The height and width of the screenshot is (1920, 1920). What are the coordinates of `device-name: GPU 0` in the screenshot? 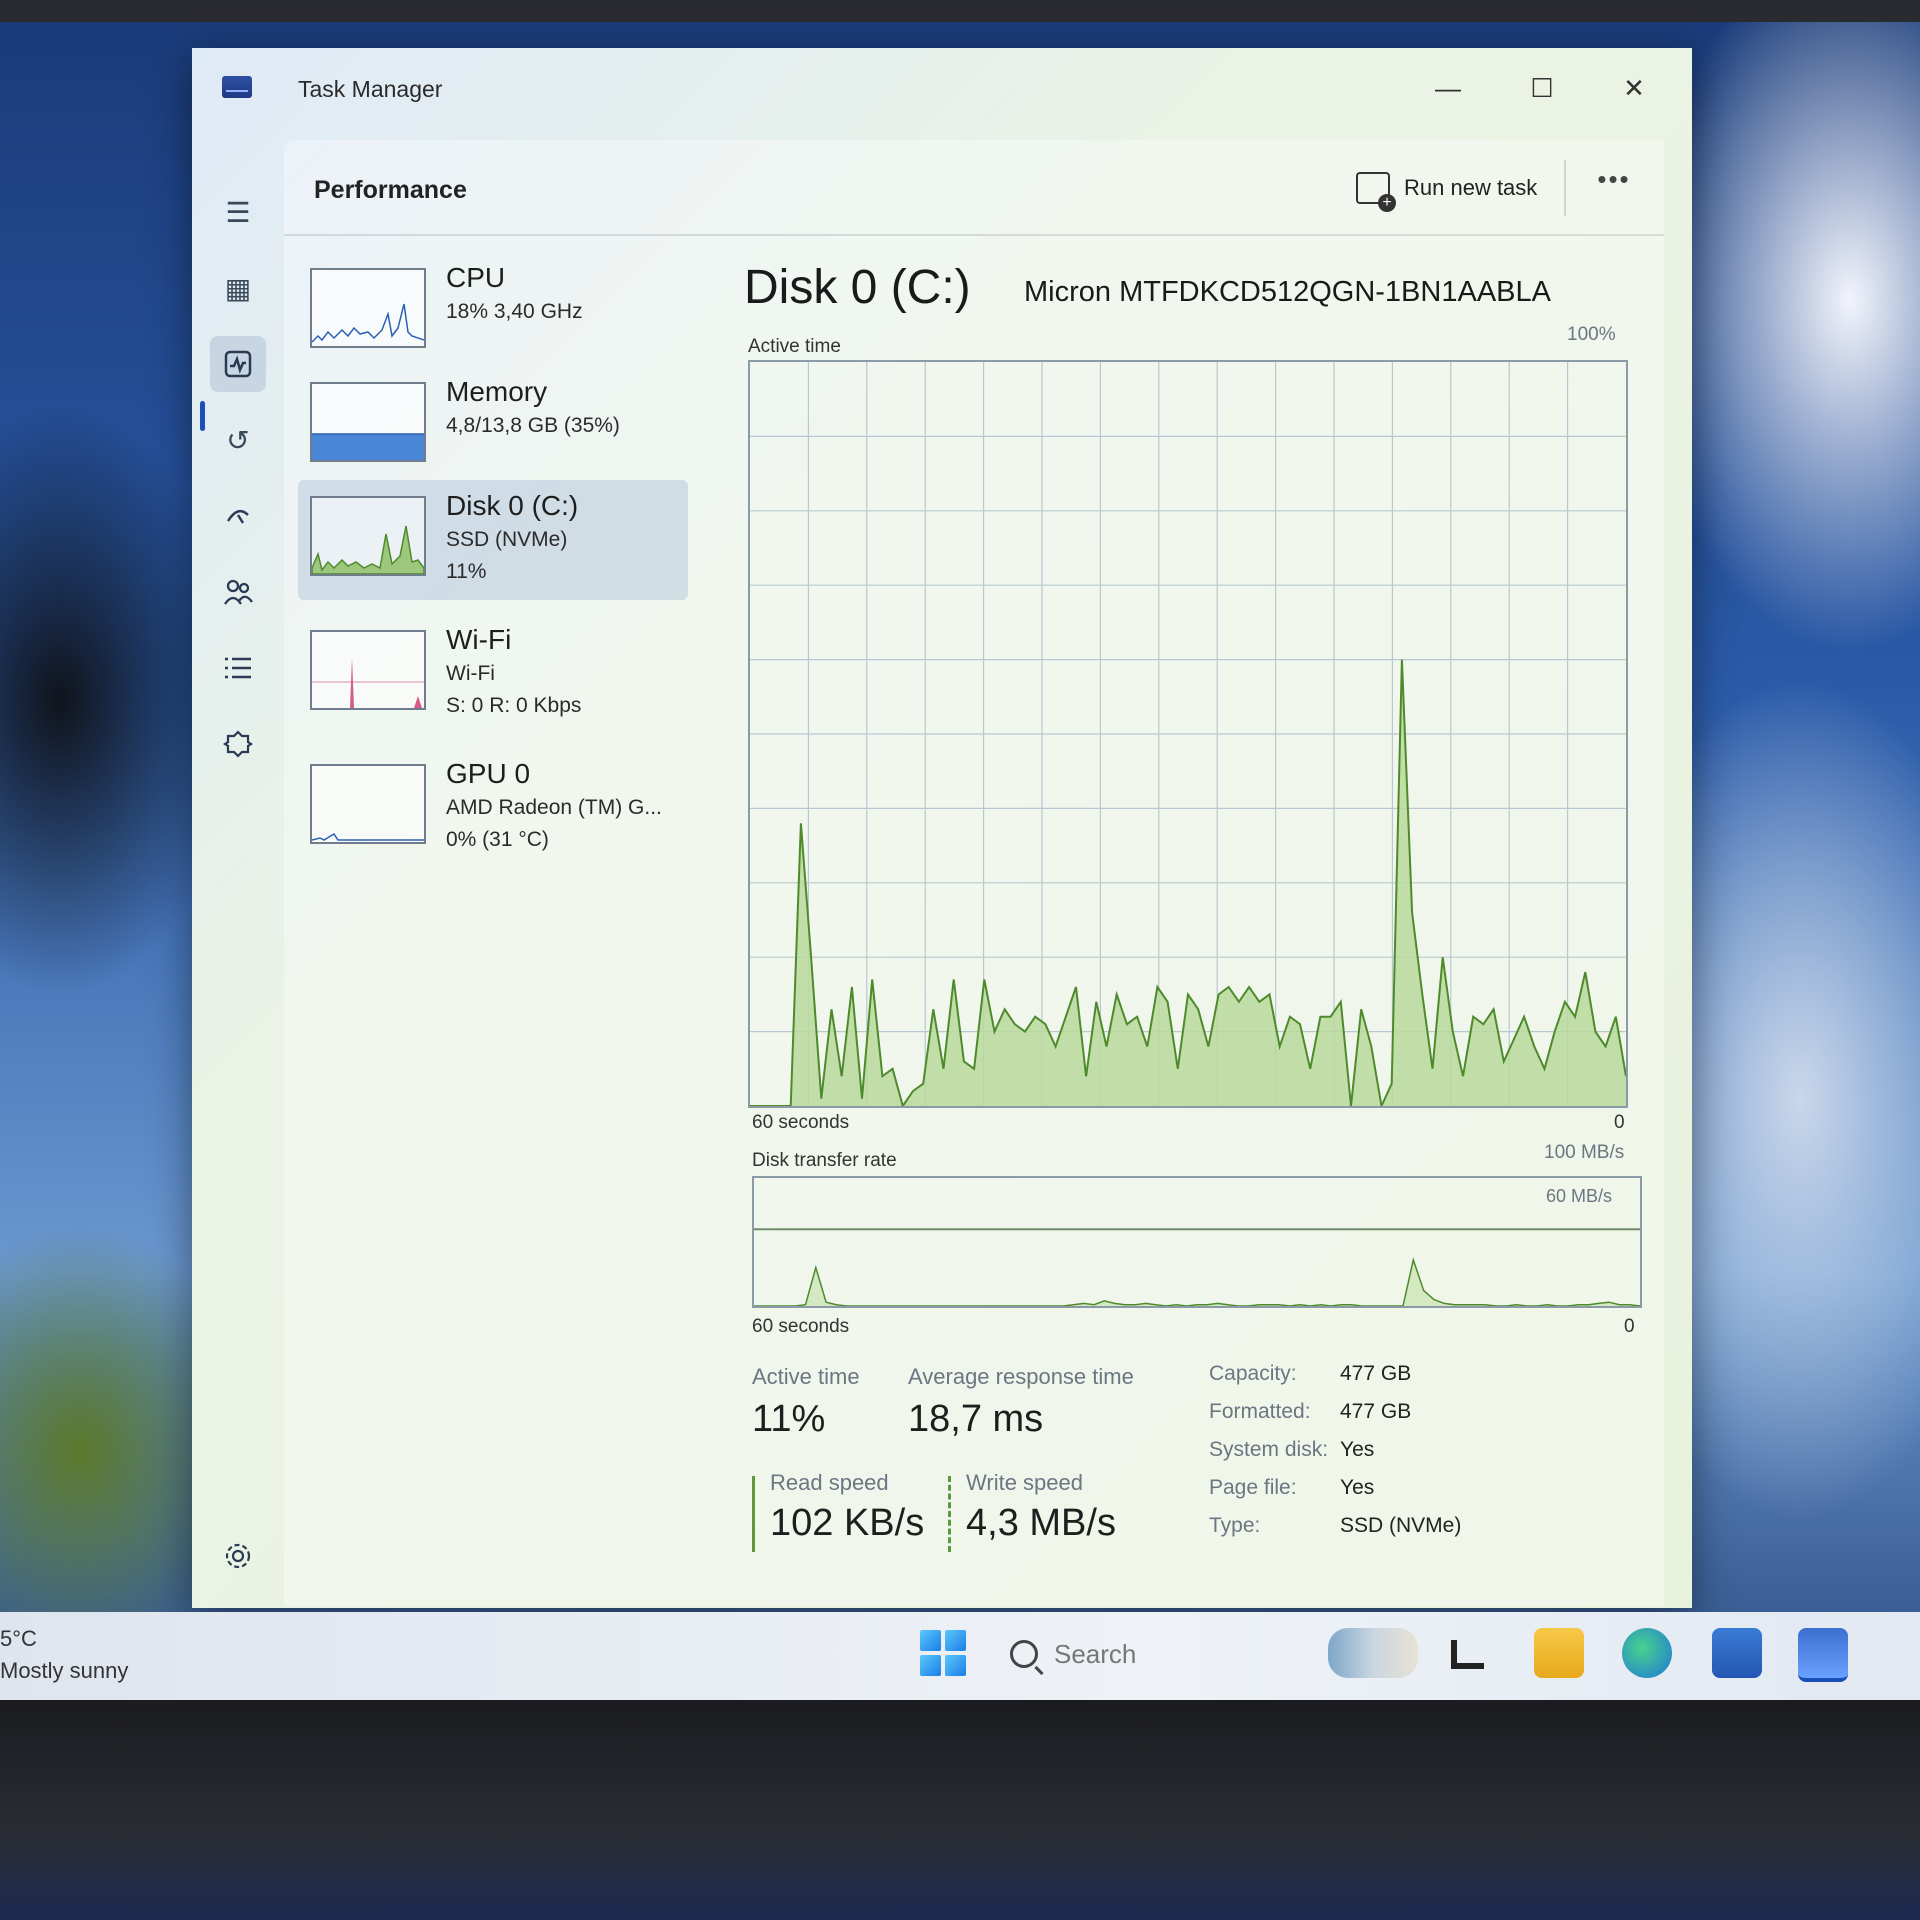 It's located at (488, 773).